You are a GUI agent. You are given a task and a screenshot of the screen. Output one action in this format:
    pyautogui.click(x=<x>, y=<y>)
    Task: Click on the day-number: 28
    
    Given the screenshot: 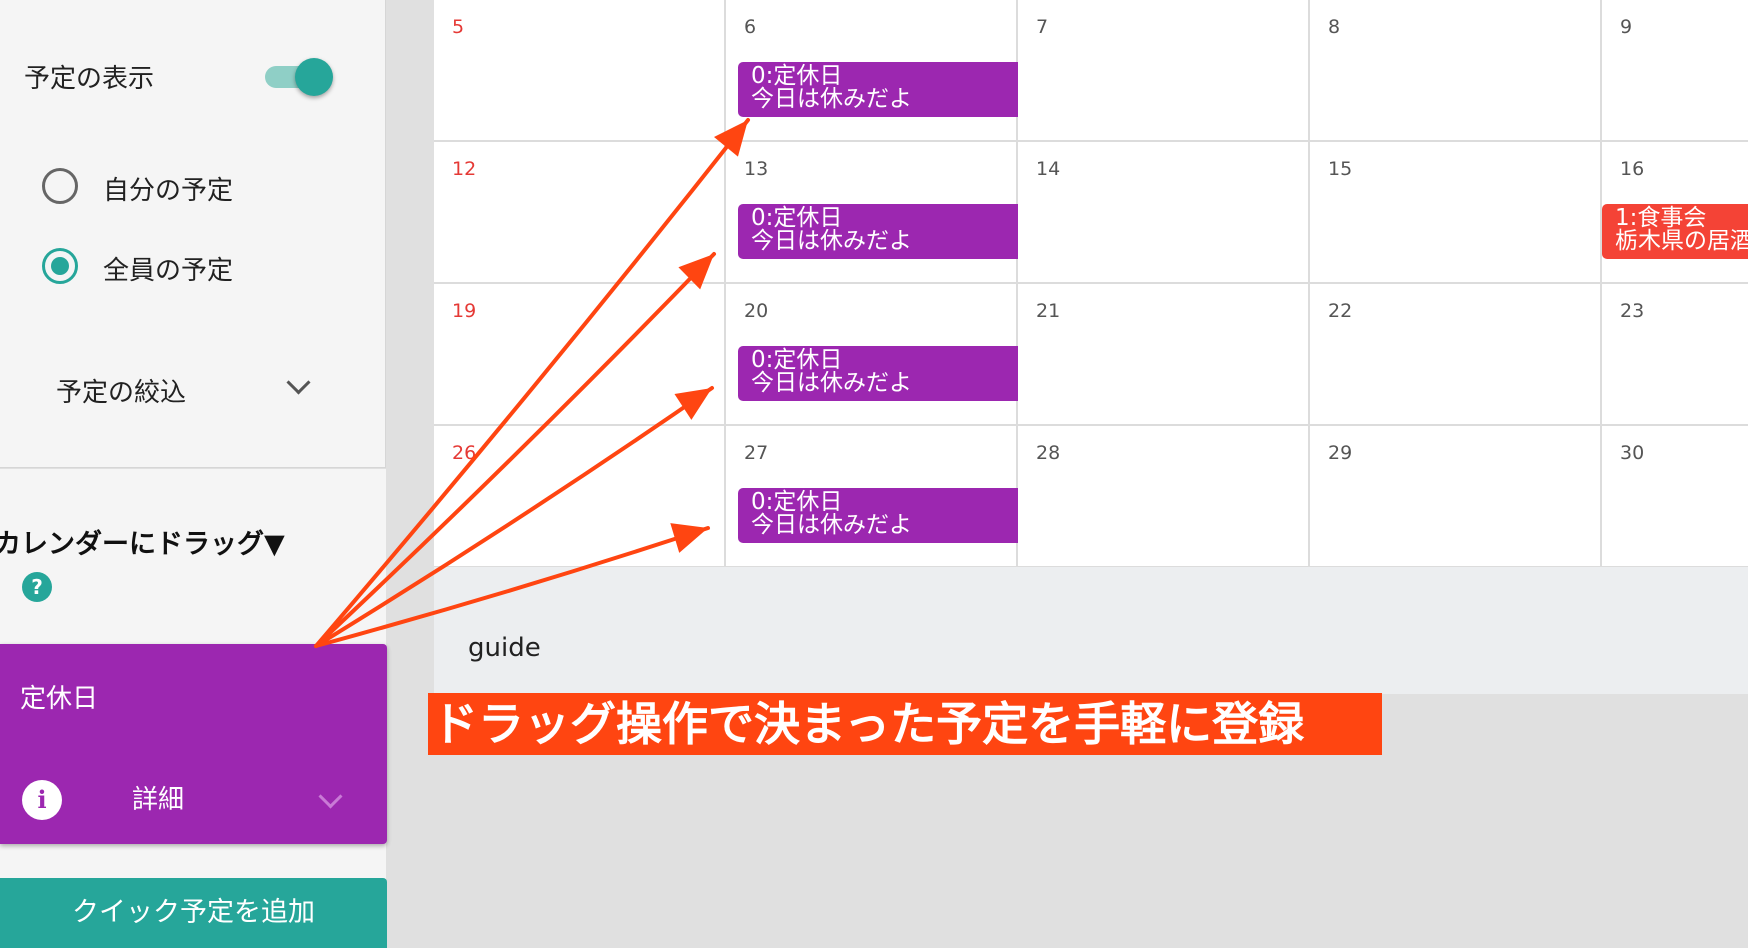 What is the action you would take?
    pyautogui.click(x=1048, y=453)
    